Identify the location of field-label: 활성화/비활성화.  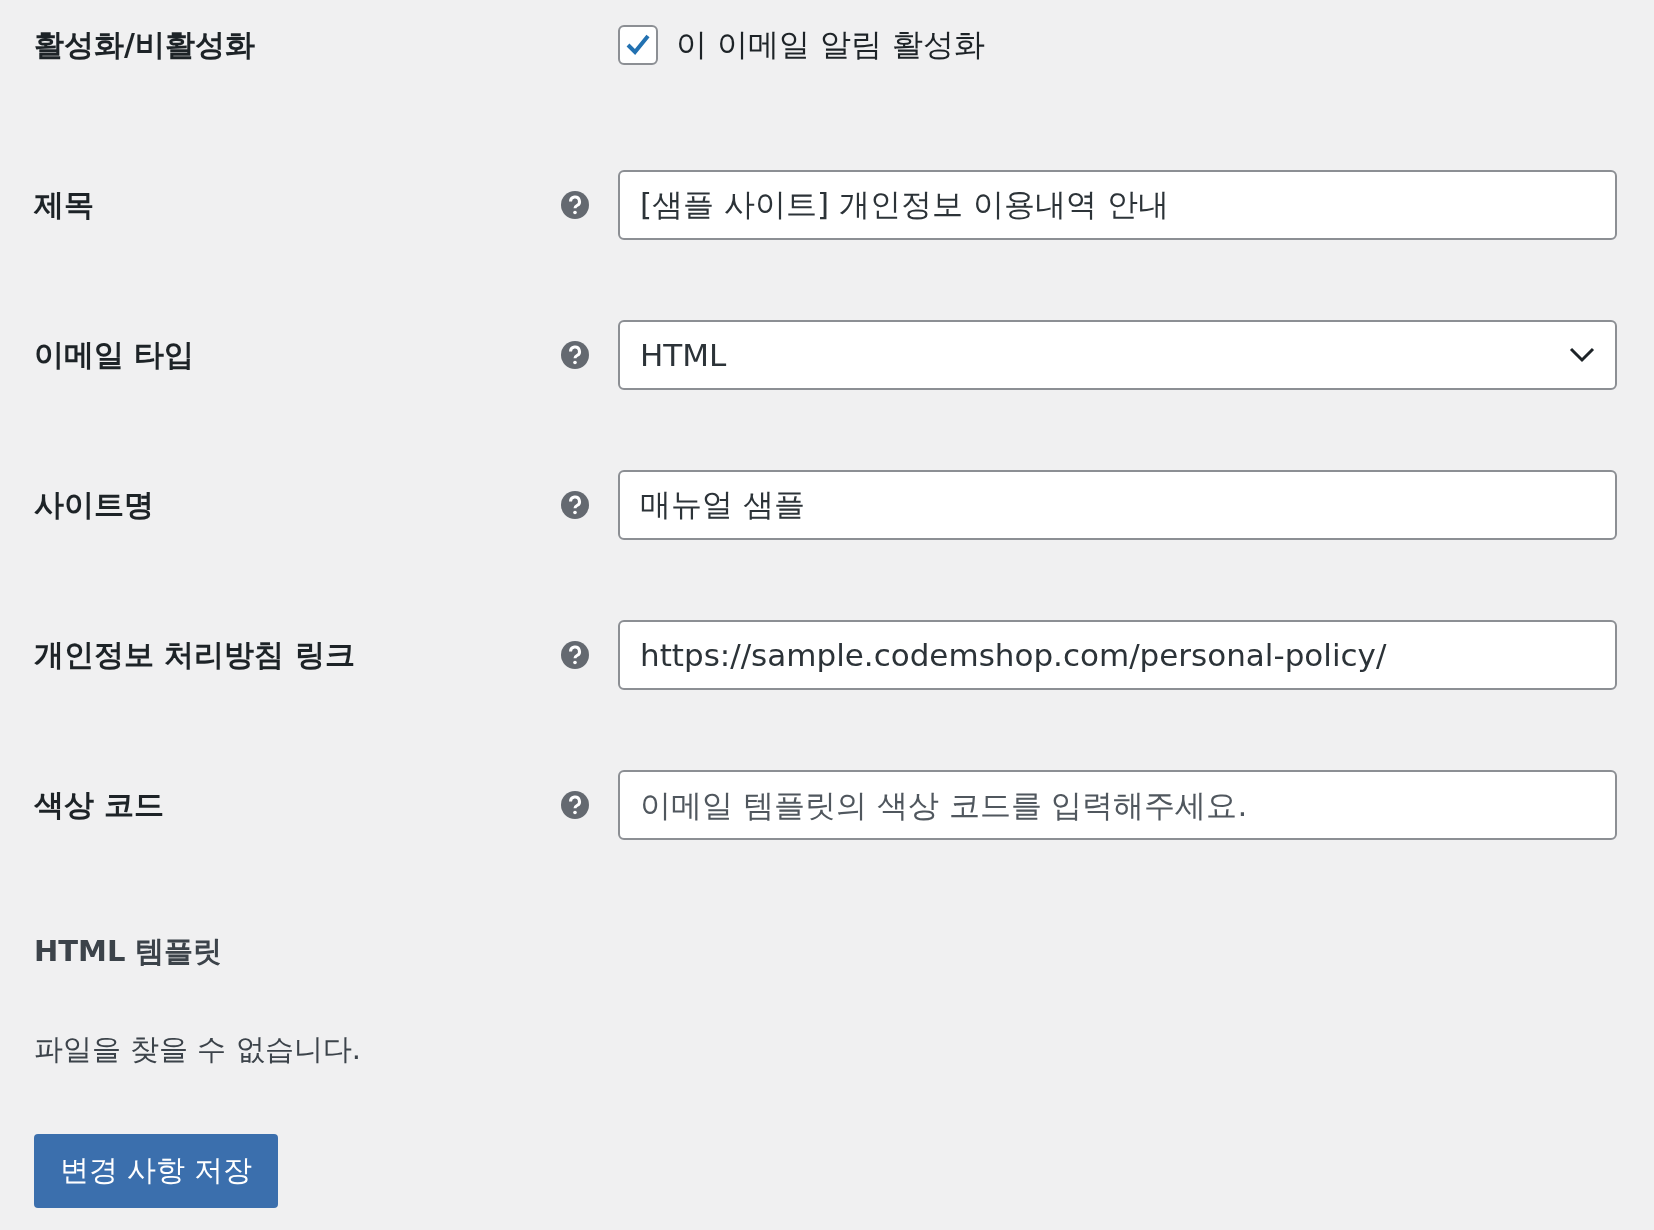
(145, 44).